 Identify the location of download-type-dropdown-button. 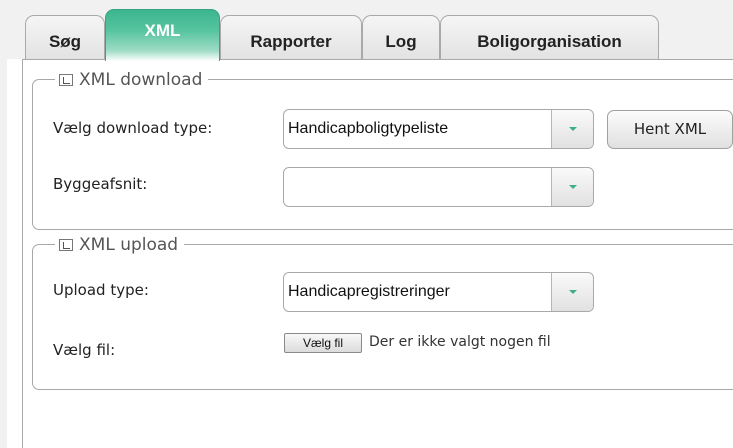
(572, 129).